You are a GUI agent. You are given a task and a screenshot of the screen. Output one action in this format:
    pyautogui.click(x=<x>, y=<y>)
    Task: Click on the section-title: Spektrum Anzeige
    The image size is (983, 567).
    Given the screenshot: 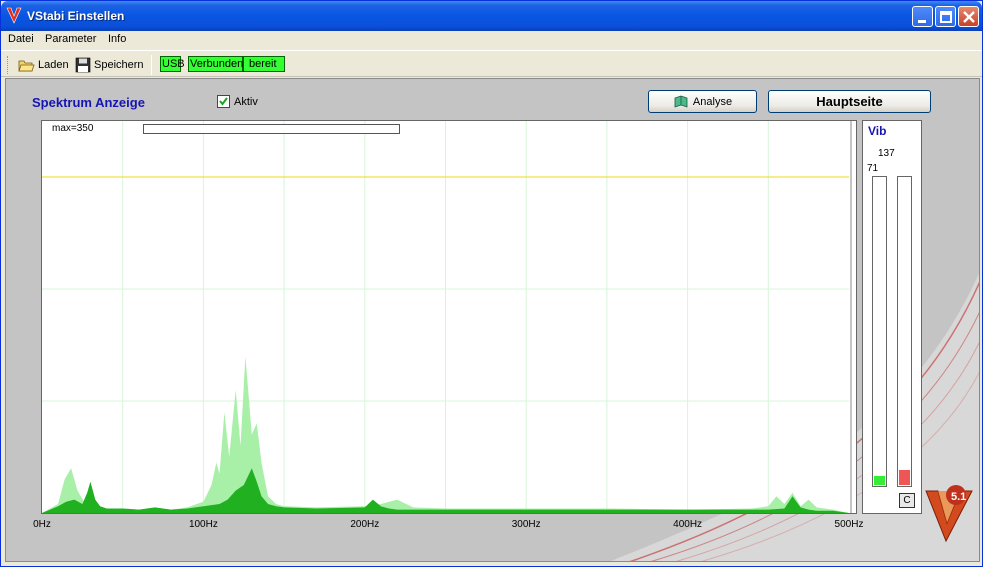 What is the action you would take?
    pyautogui.click(x=88, y=102)
    